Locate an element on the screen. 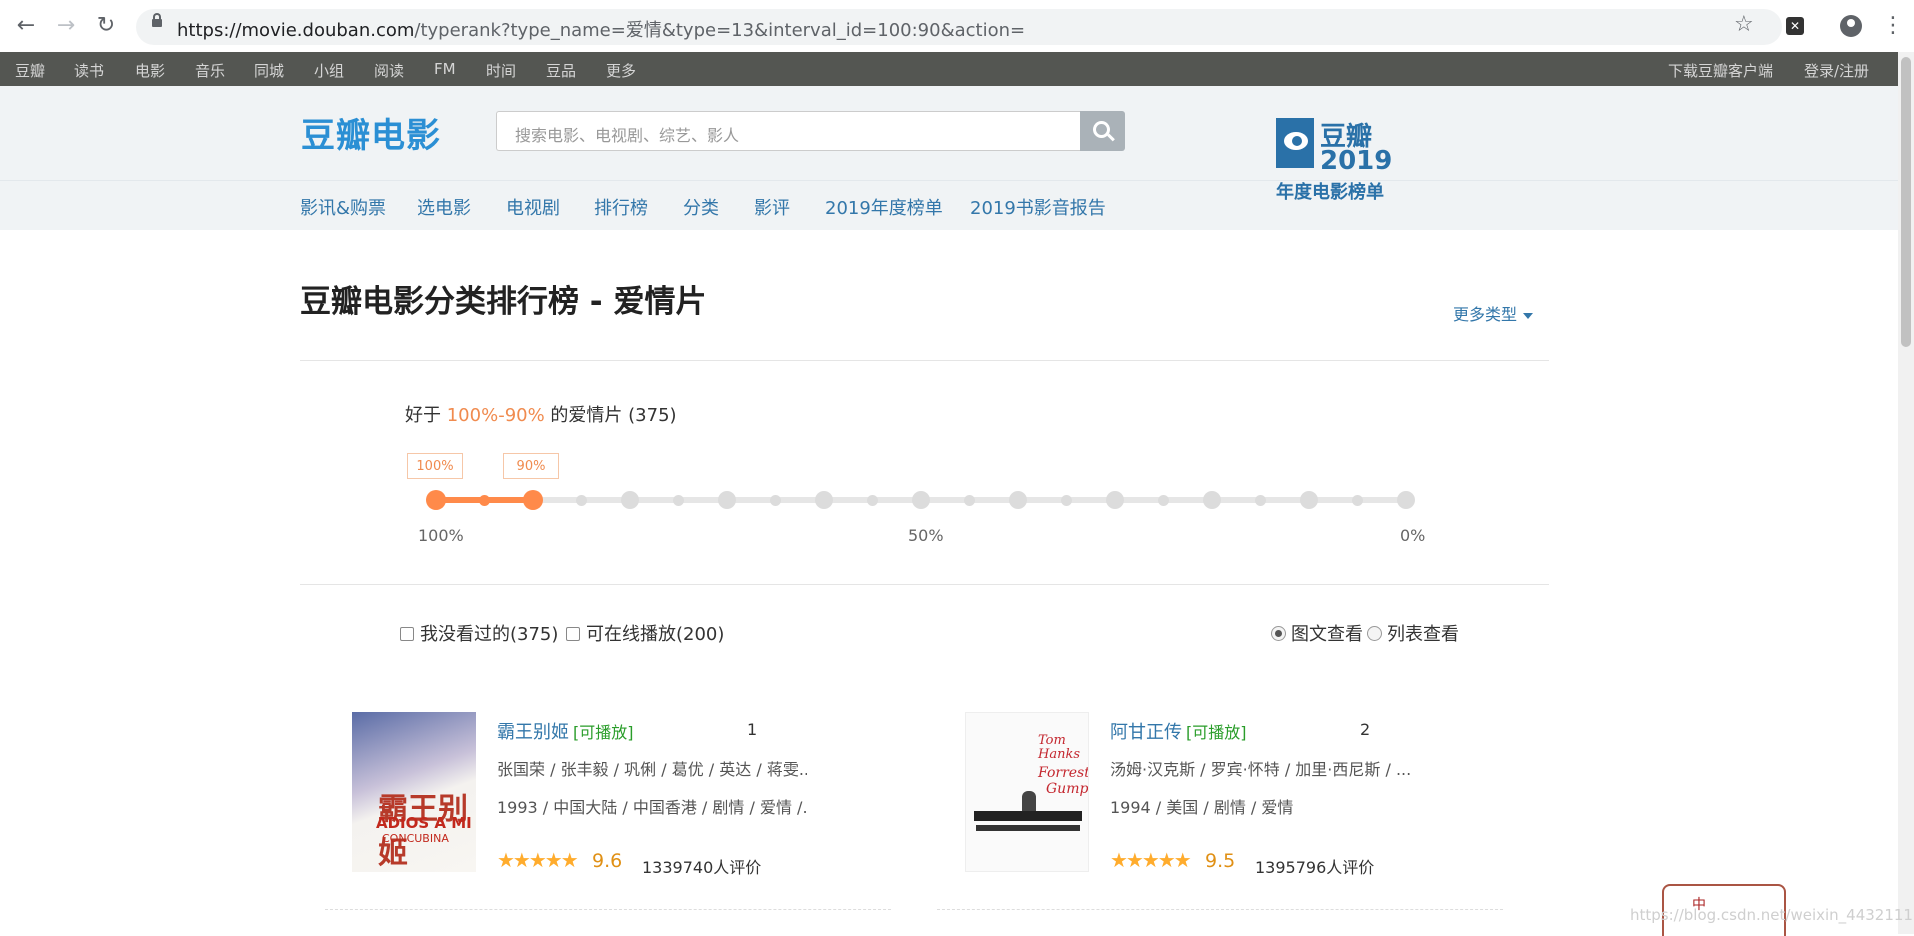  search-icon-handle is located at coordinates (1111, 137).